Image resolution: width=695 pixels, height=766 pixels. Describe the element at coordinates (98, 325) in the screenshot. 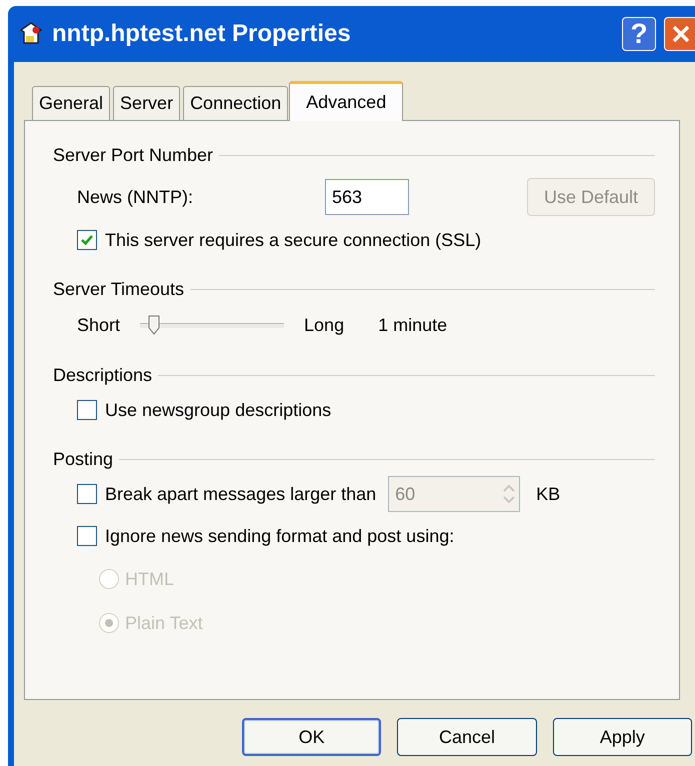

I see `slider-min-label: Short` at that location.